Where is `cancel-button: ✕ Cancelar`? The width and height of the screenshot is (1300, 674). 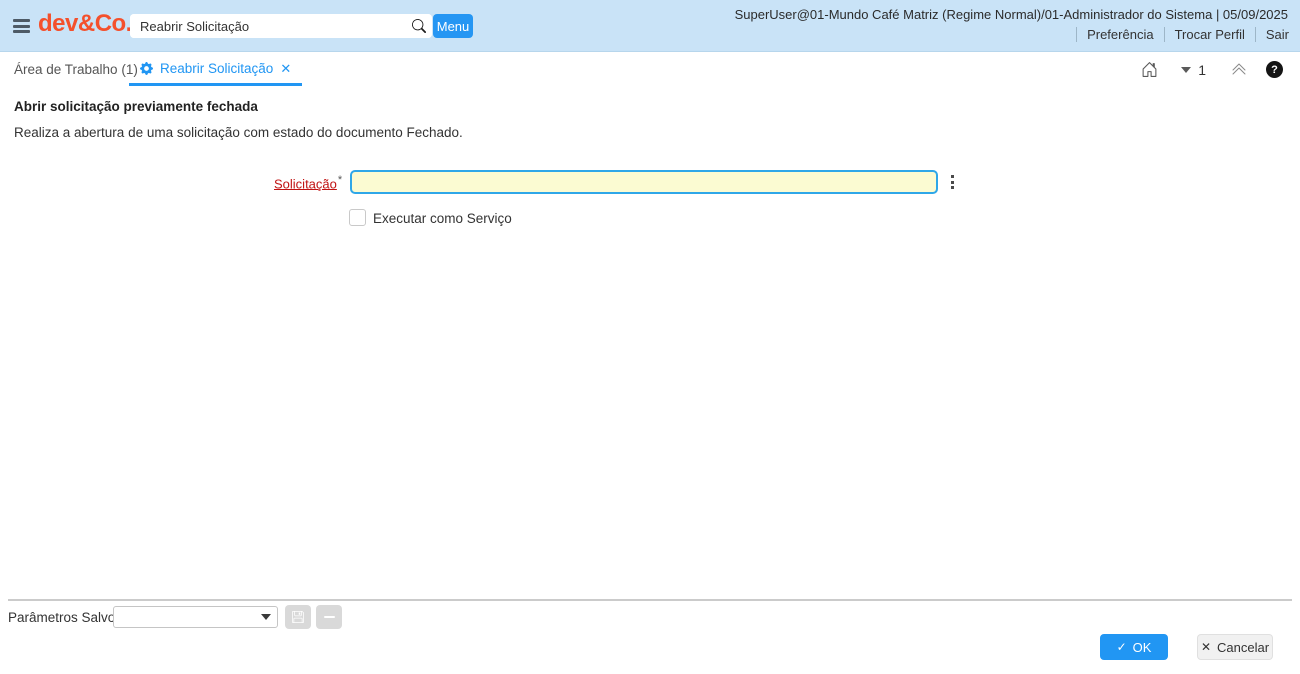 cancel-button: ✕ Cancelar is located at coordinates (1235, 647).